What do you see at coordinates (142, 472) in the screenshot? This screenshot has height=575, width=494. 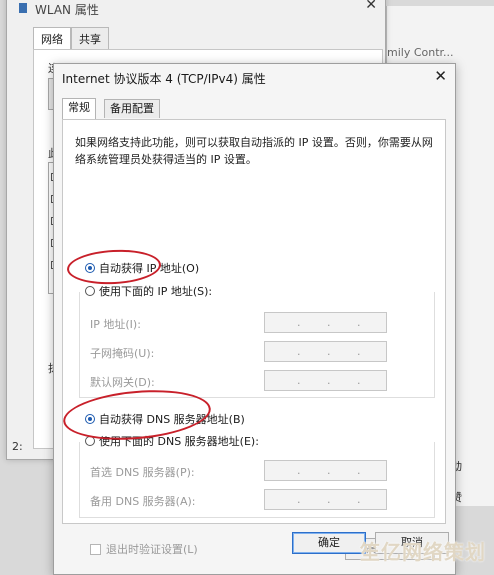 I see `preferred-dns-label: 首选 DNS 服务器(P):` at bounding box center [142, 472].